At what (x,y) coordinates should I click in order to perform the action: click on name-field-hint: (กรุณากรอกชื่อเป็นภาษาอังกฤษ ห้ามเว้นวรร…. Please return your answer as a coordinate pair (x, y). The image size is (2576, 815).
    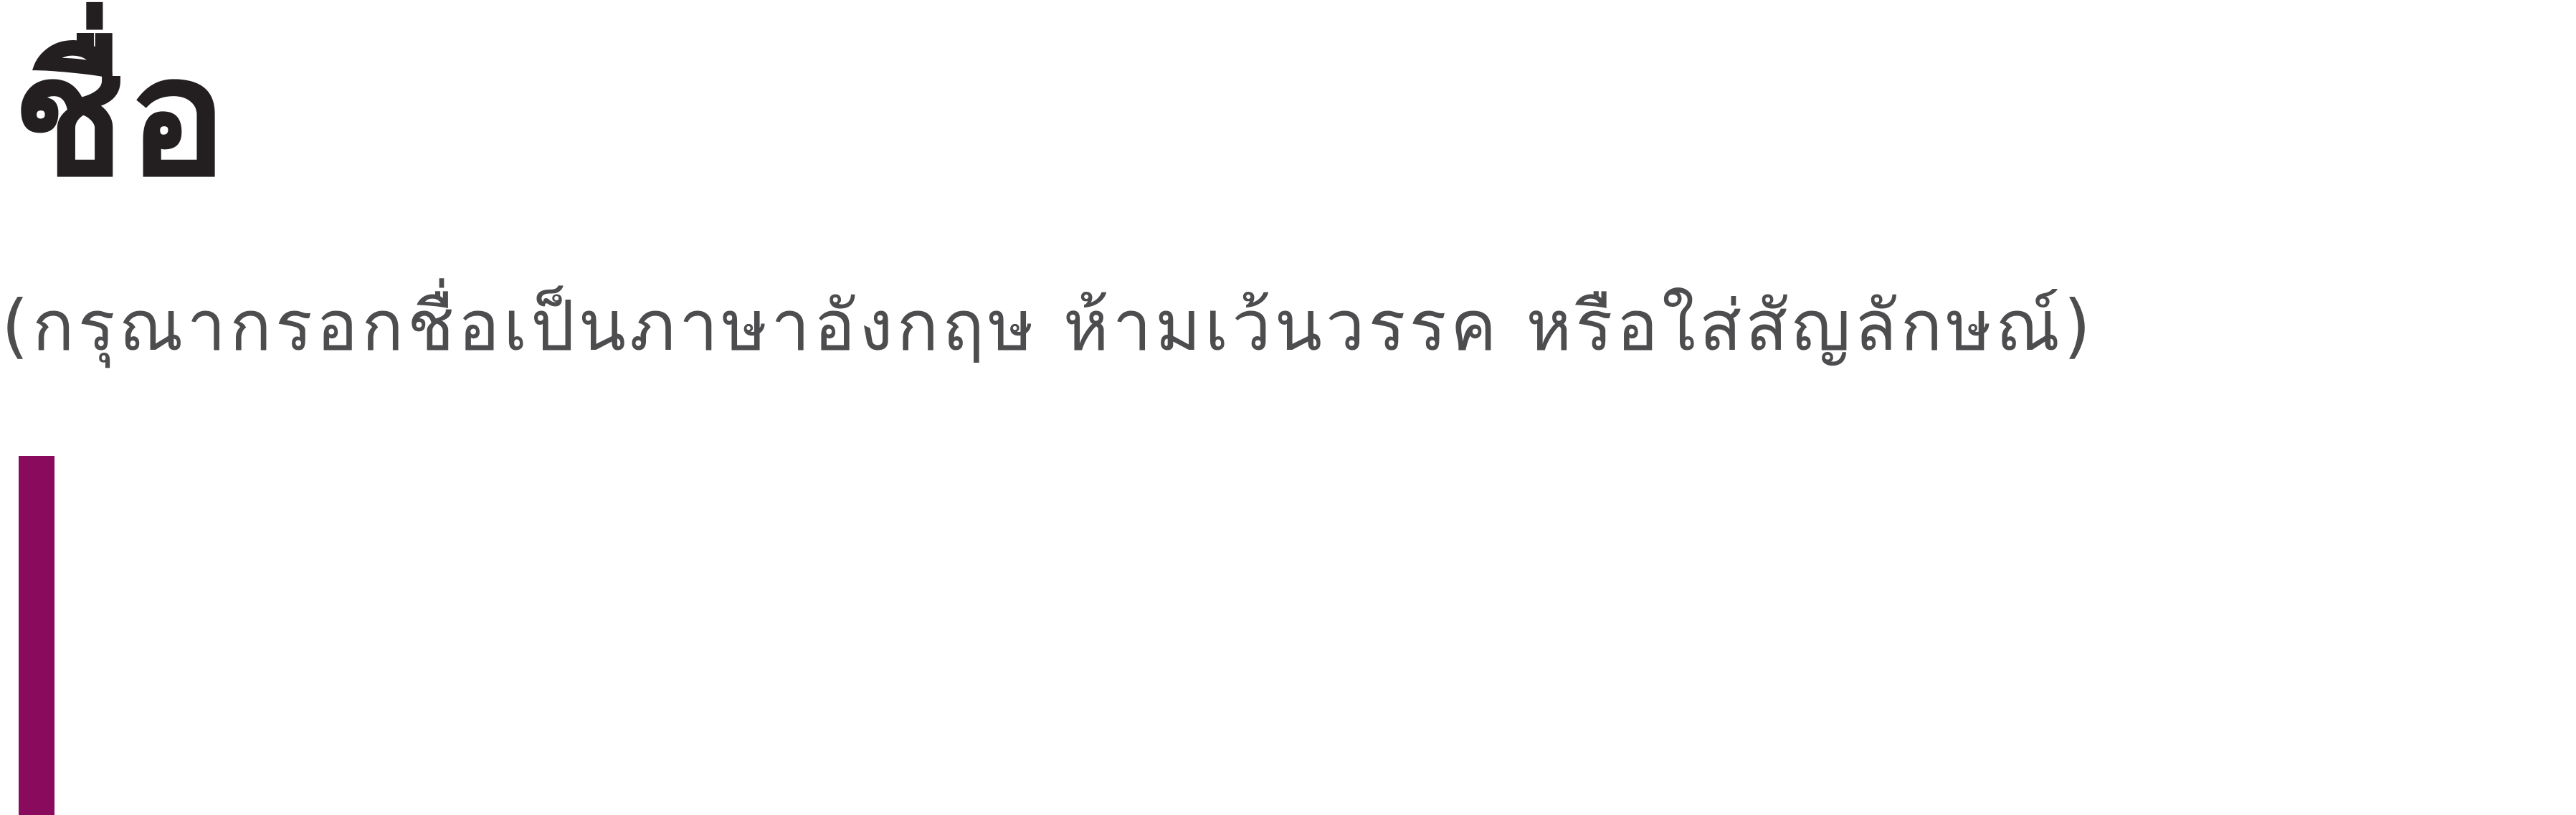
    Looking at the image, I should click on (1048, 325).